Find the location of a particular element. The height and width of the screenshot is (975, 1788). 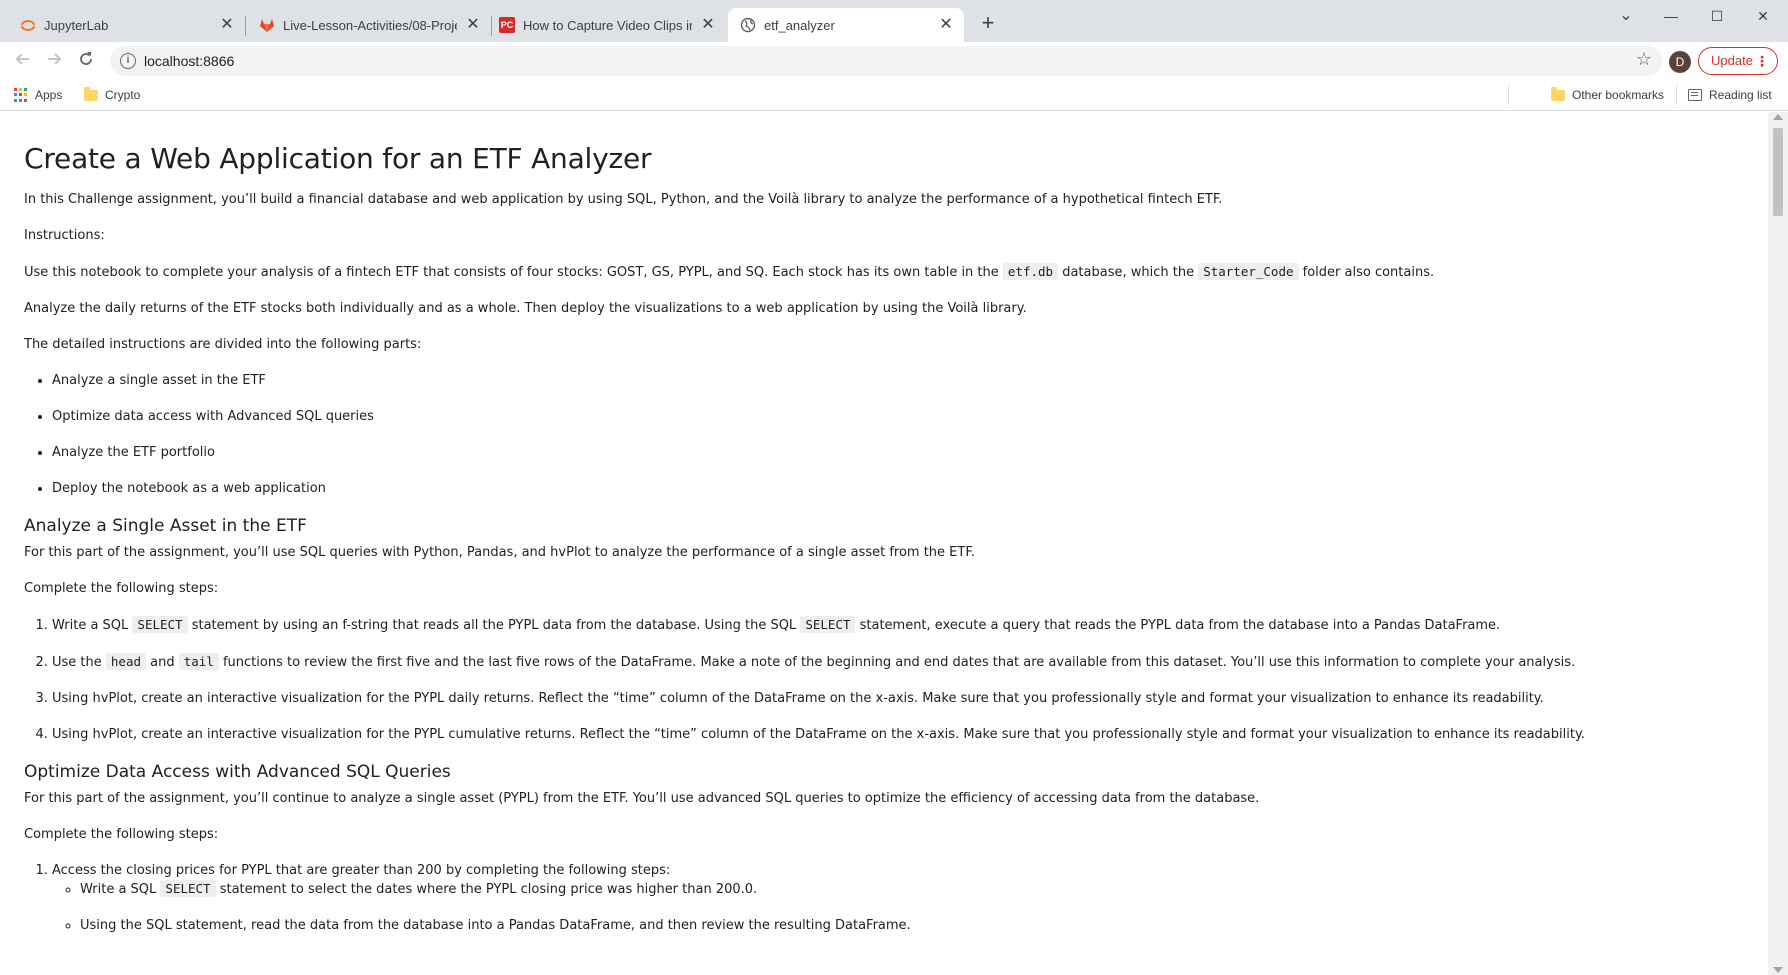

tab-gitlab: Live-Lesson-Activities/08-Project ✕ is located at coordinates (368, 25).